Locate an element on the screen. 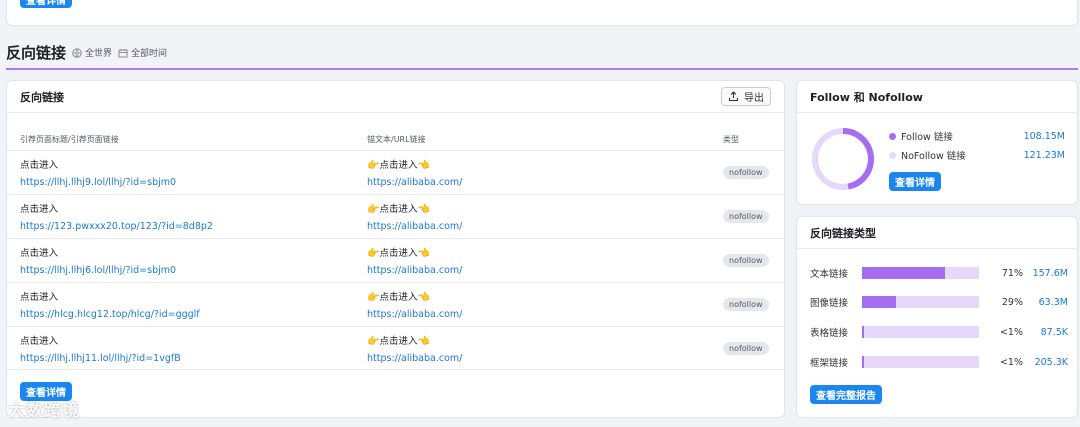 This screenshot has height=427, width=1080. backlinks-card-header: 反向链接 导出 is located at coordinates (395, 97).